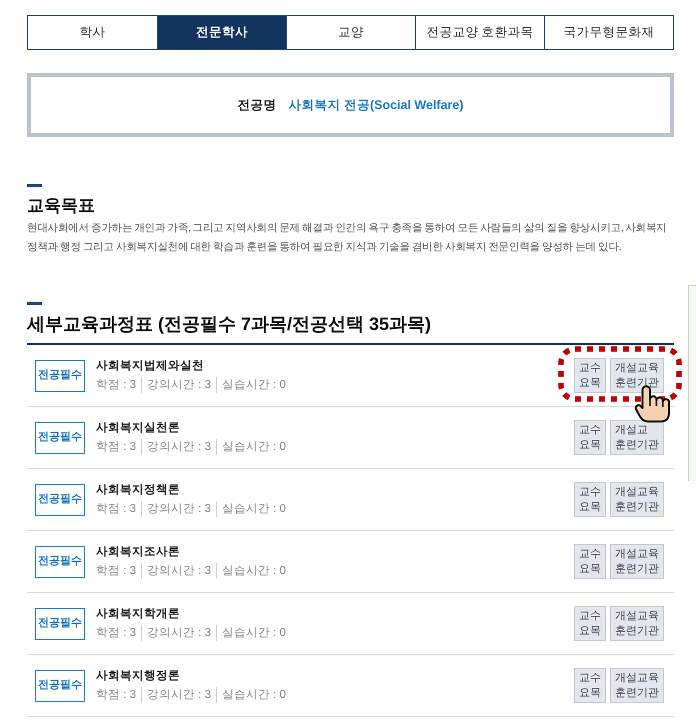 Image resolution: width=696 pixels, height=723 pixels. Describe the element at coordinates (229, 324) in the screenshot. I see `section-heading: 세부교육과정표 (전공필수 7과목/전공선택 35과목)` at that location.